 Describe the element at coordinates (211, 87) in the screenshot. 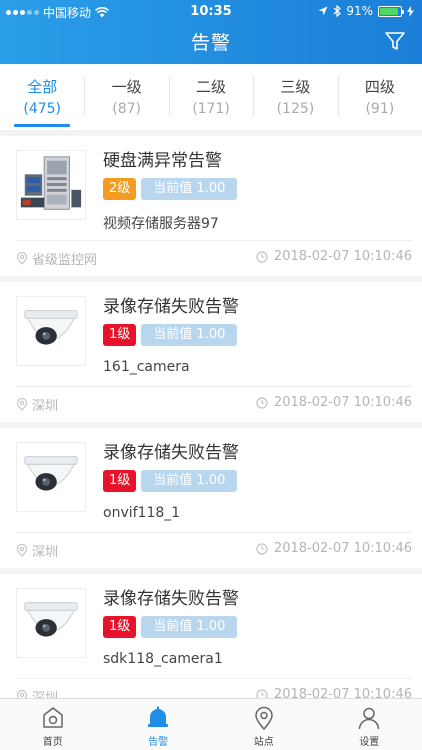

I see `tab-label: 二级` at that location.